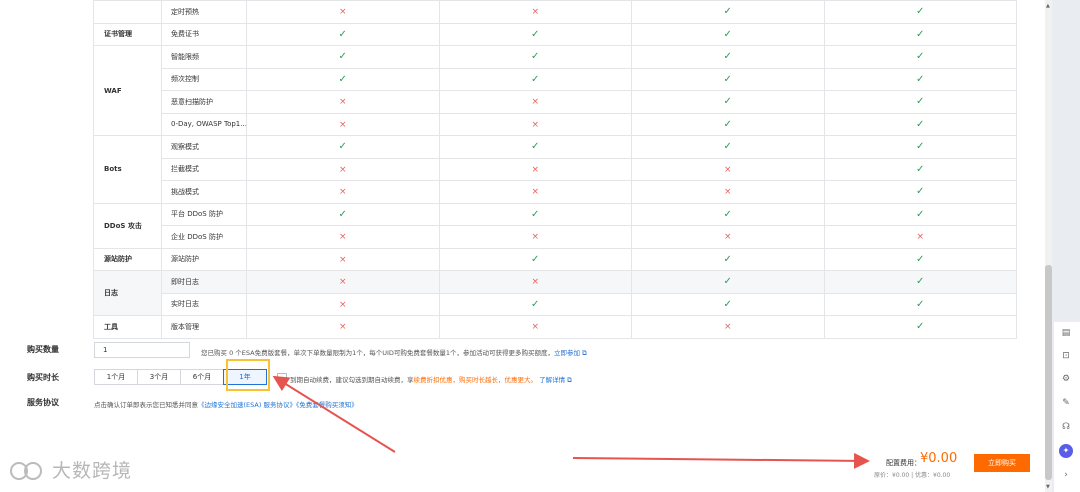 The image size is (1080, 492). What do you see at coordinates (282, 378) in the screenshot?
I see `auto-renew-checkbox` at bounding box center [282, 378].